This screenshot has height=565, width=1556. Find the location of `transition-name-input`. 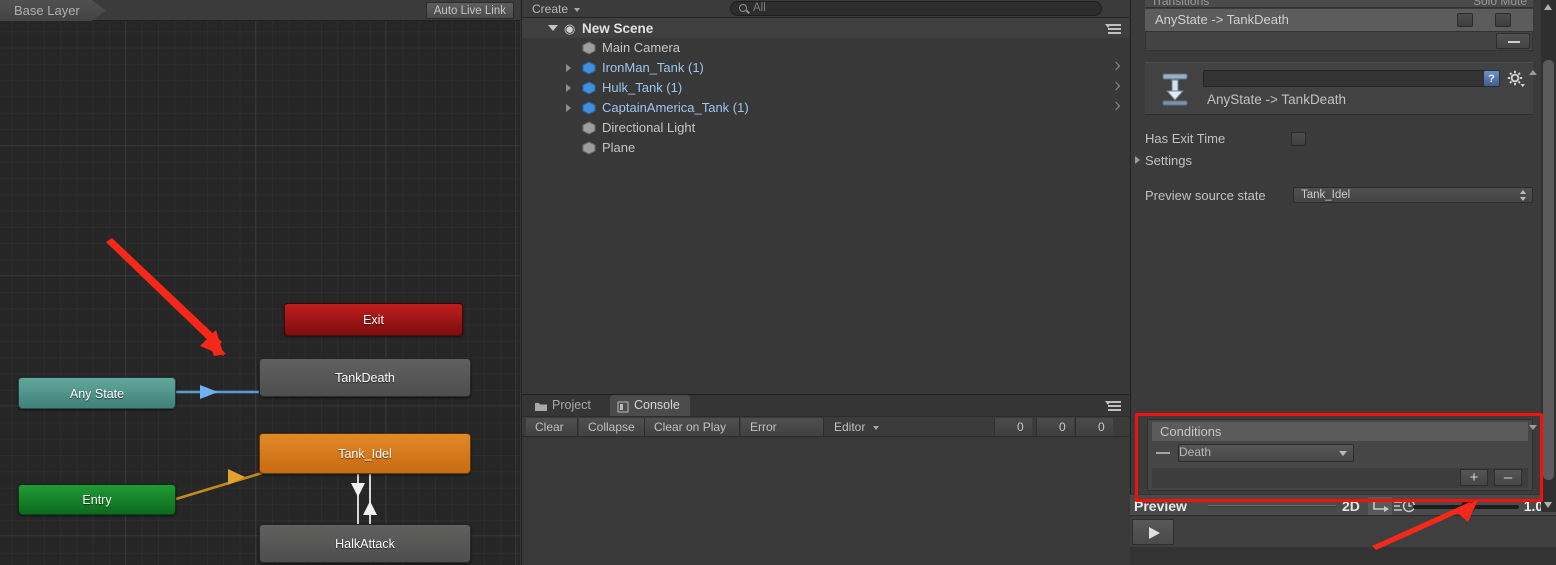

transition-name-input is located at coordinates (1344, 78).